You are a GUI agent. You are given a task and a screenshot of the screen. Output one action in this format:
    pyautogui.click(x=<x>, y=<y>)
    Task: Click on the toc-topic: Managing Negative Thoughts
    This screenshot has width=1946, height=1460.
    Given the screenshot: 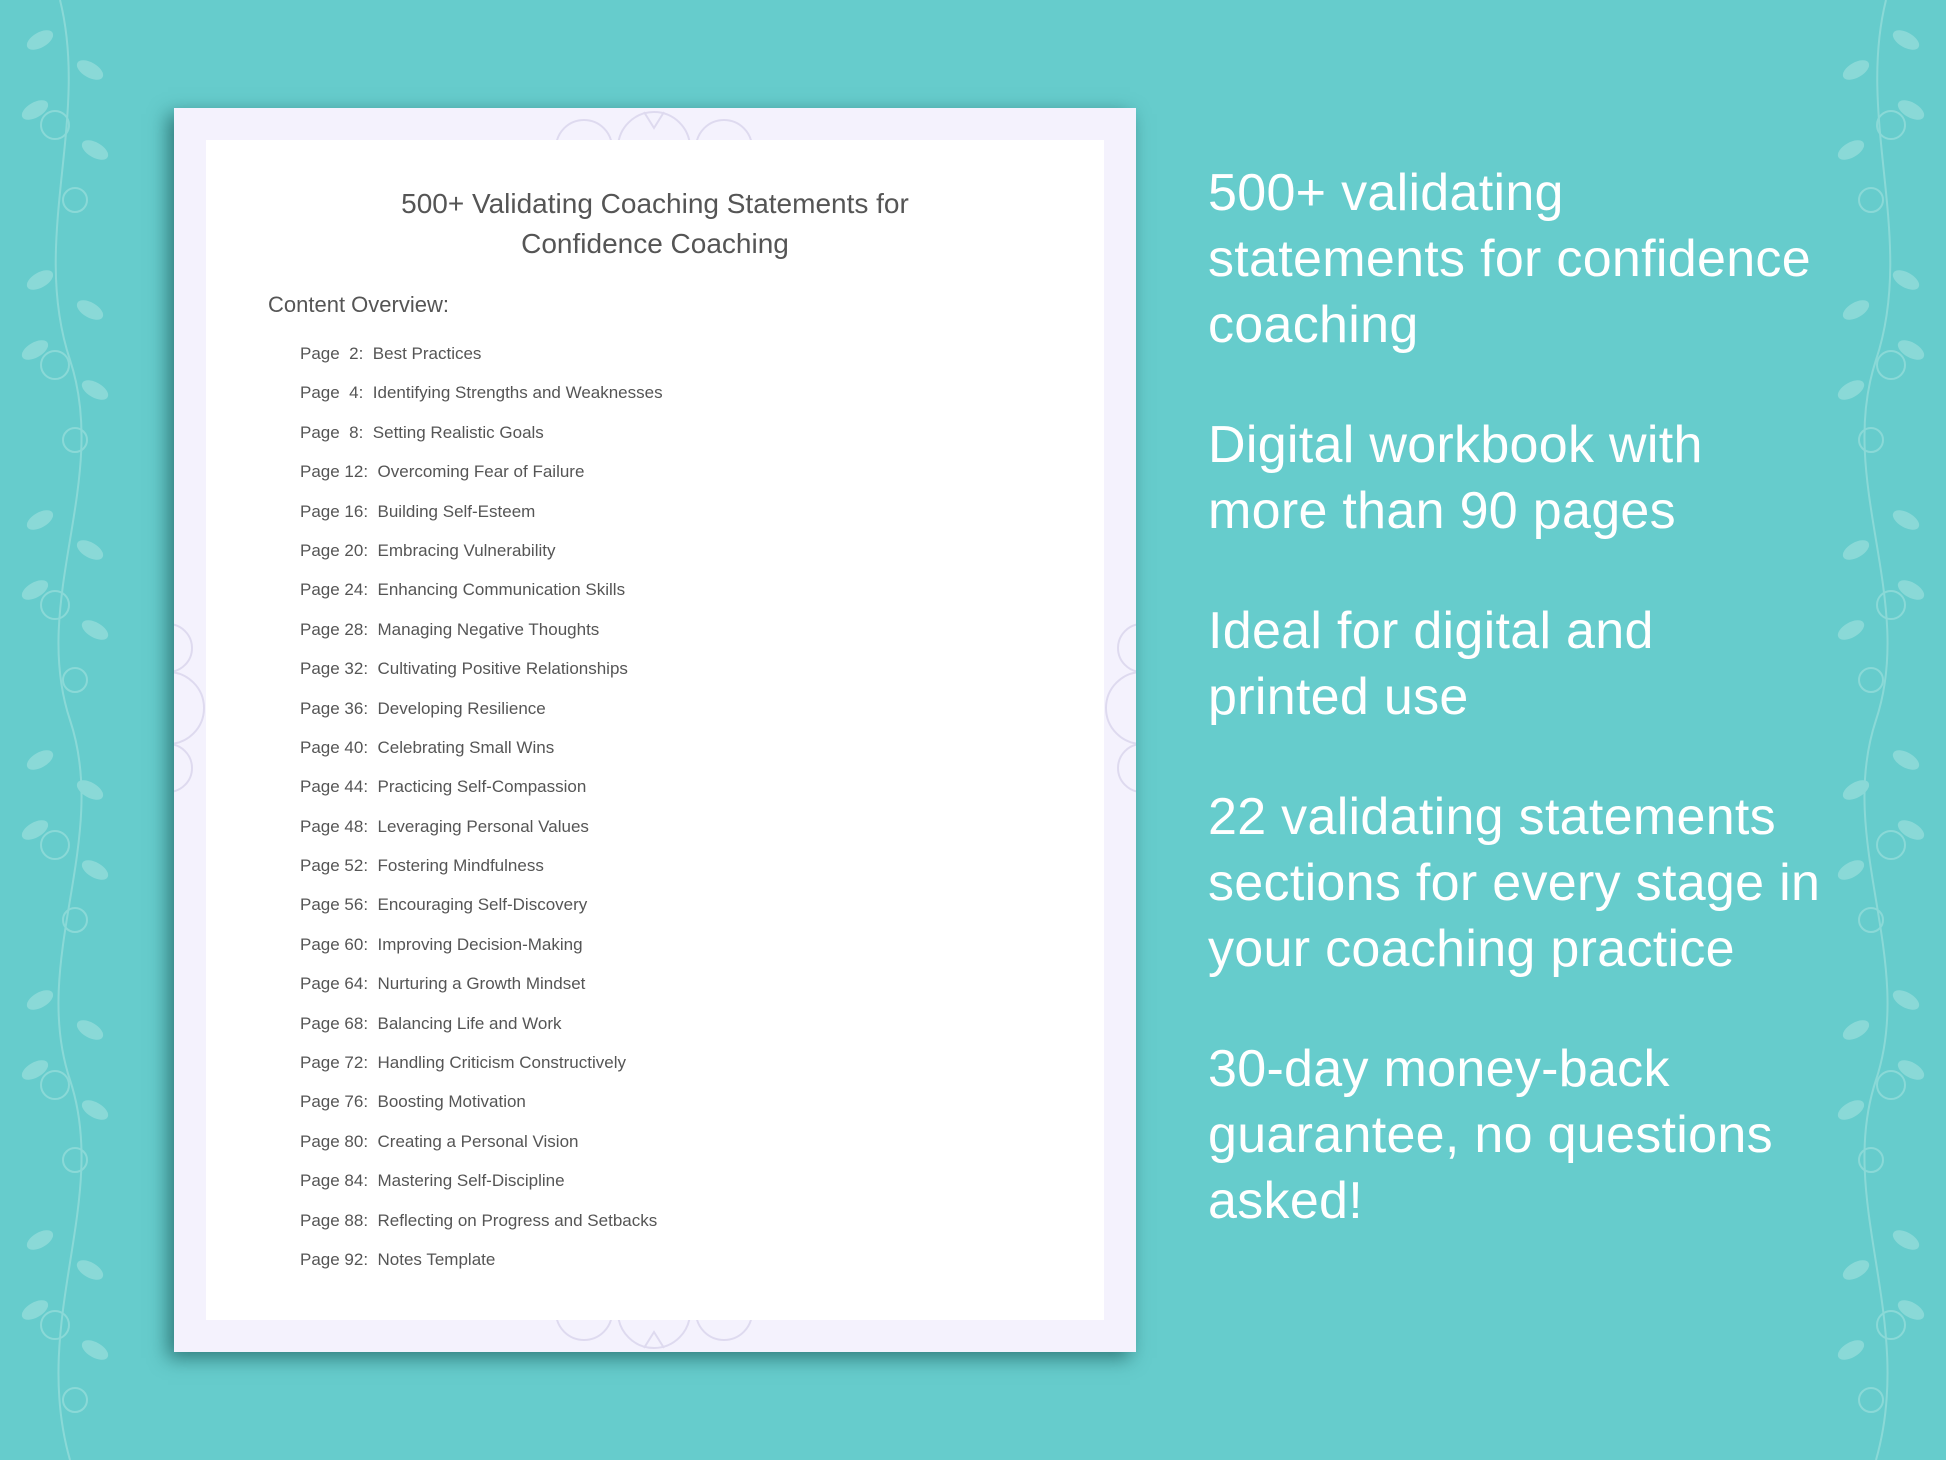 What is the action you would take?
    pyautogui.click(x=488, y=629)
    